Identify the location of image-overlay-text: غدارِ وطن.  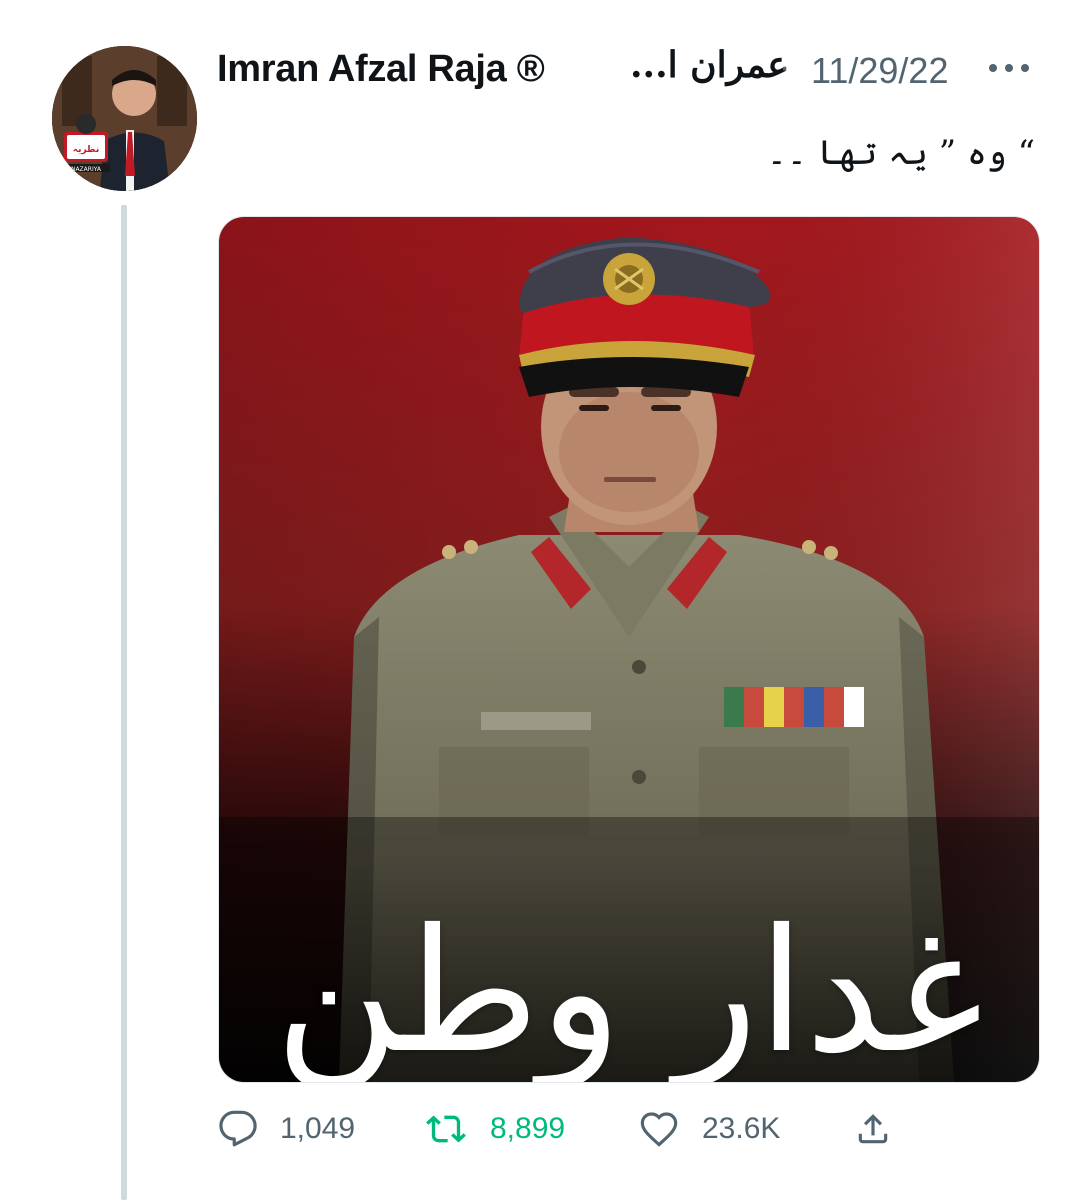
(629, 988).